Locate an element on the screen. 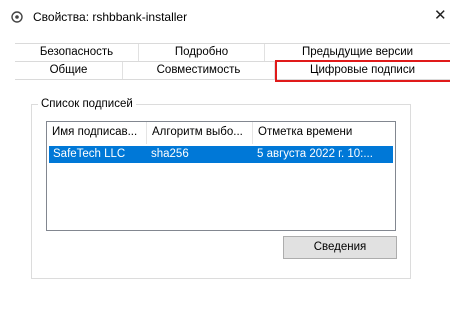 The width and height of the screenshot is (450, 327). tab-label: Подробно is located at coordinates (201, 52).